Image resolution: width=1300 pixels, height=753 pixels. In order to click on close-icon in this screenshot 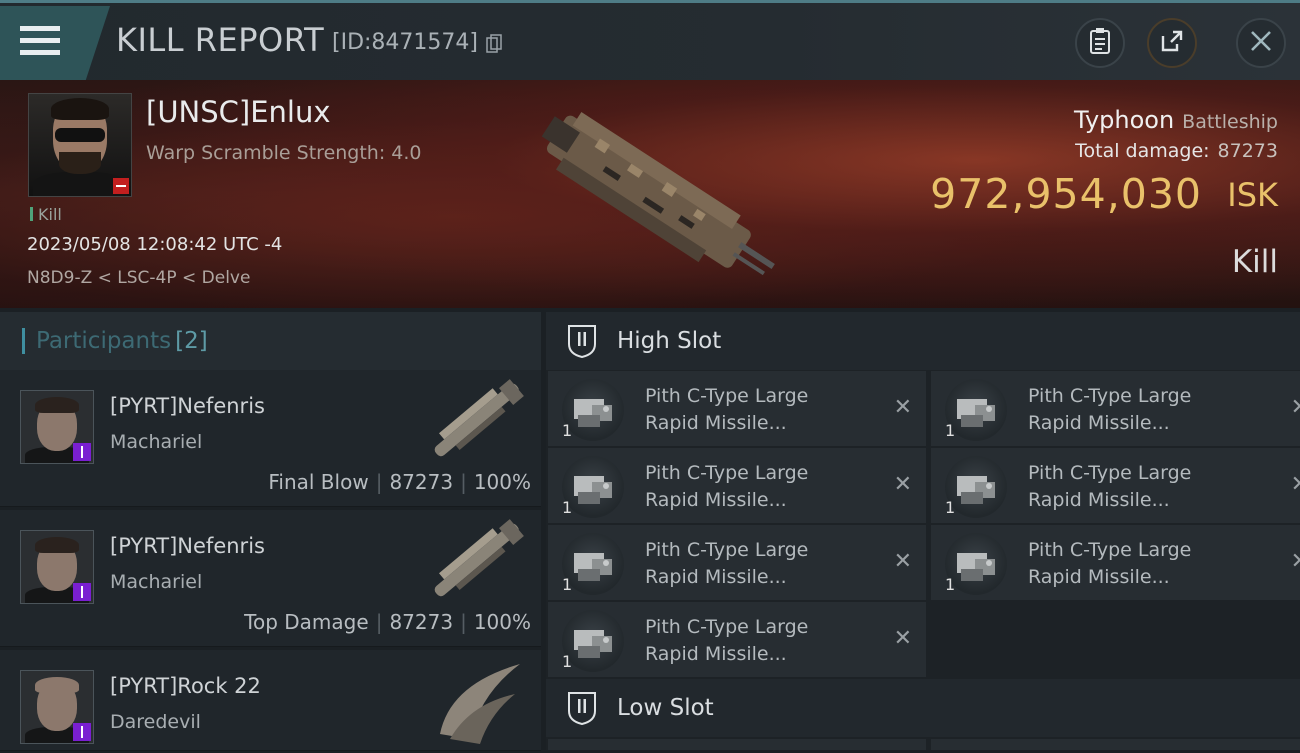, I will do `click(1261, 43)`.